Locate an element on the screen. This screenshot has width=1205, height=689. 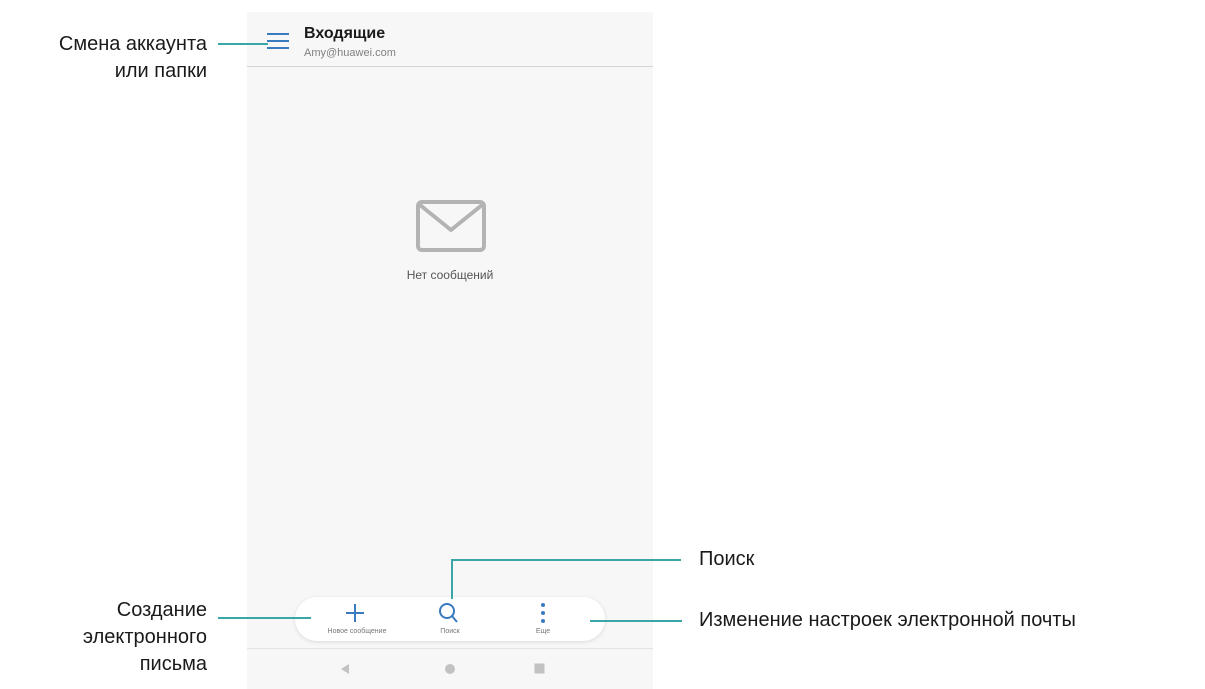
callout-search: Поиск is located at coordinates (727, 559).